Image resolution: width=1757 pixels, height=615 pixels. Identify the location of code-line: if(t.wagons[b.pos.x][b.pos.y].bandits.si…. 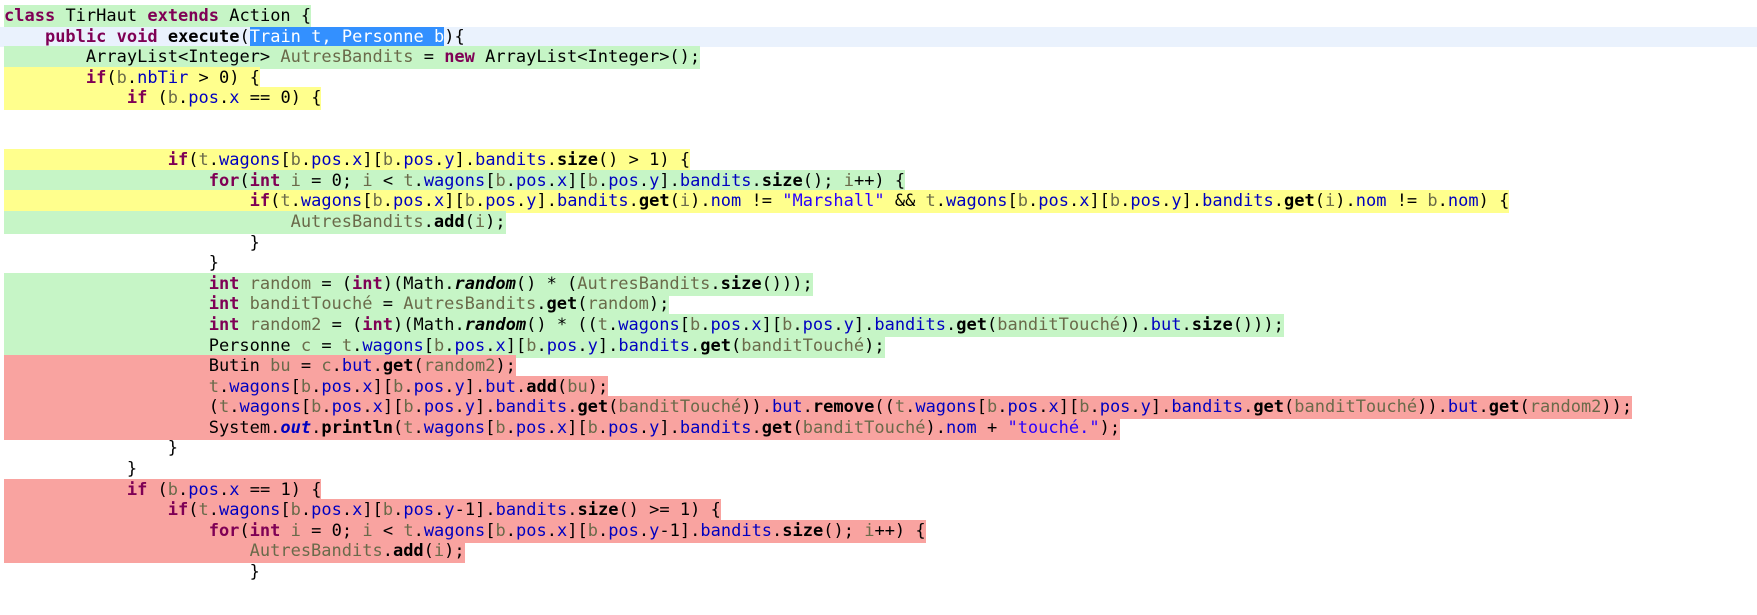
(878, 161).